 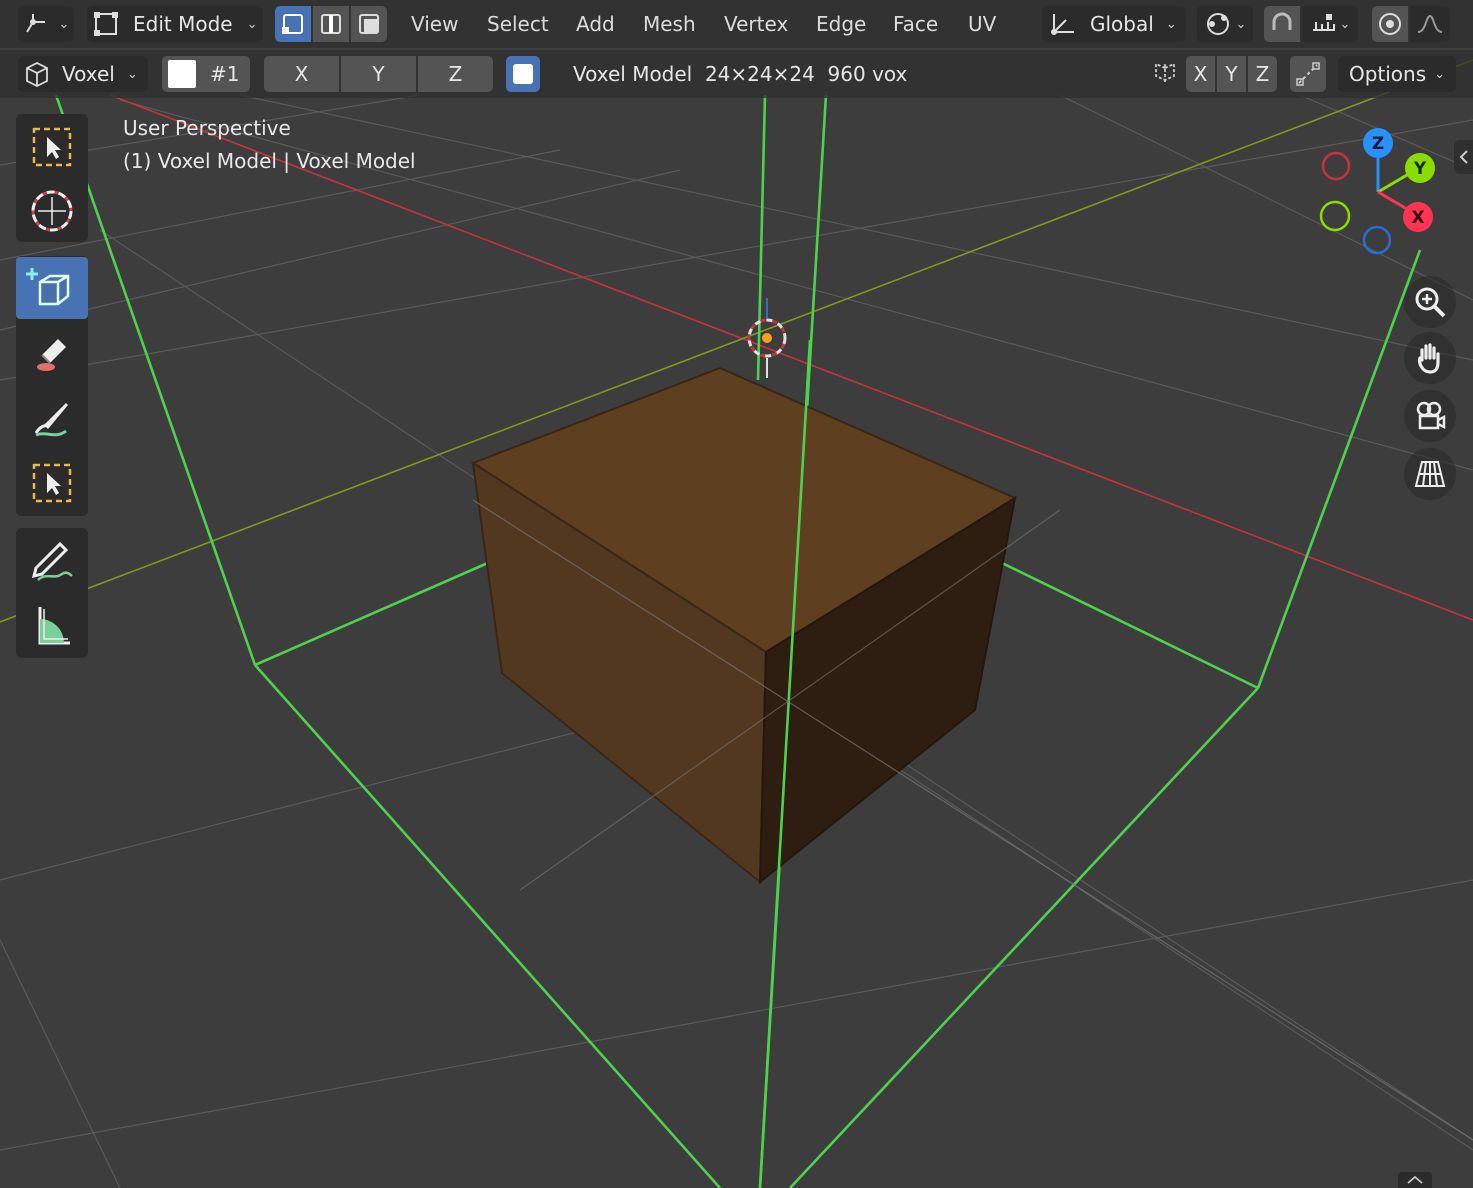 What do you see at coordinates (183, 24) in the screenshot?
I see `mode-label: Edit Mode` at bounding box center [183, 24].